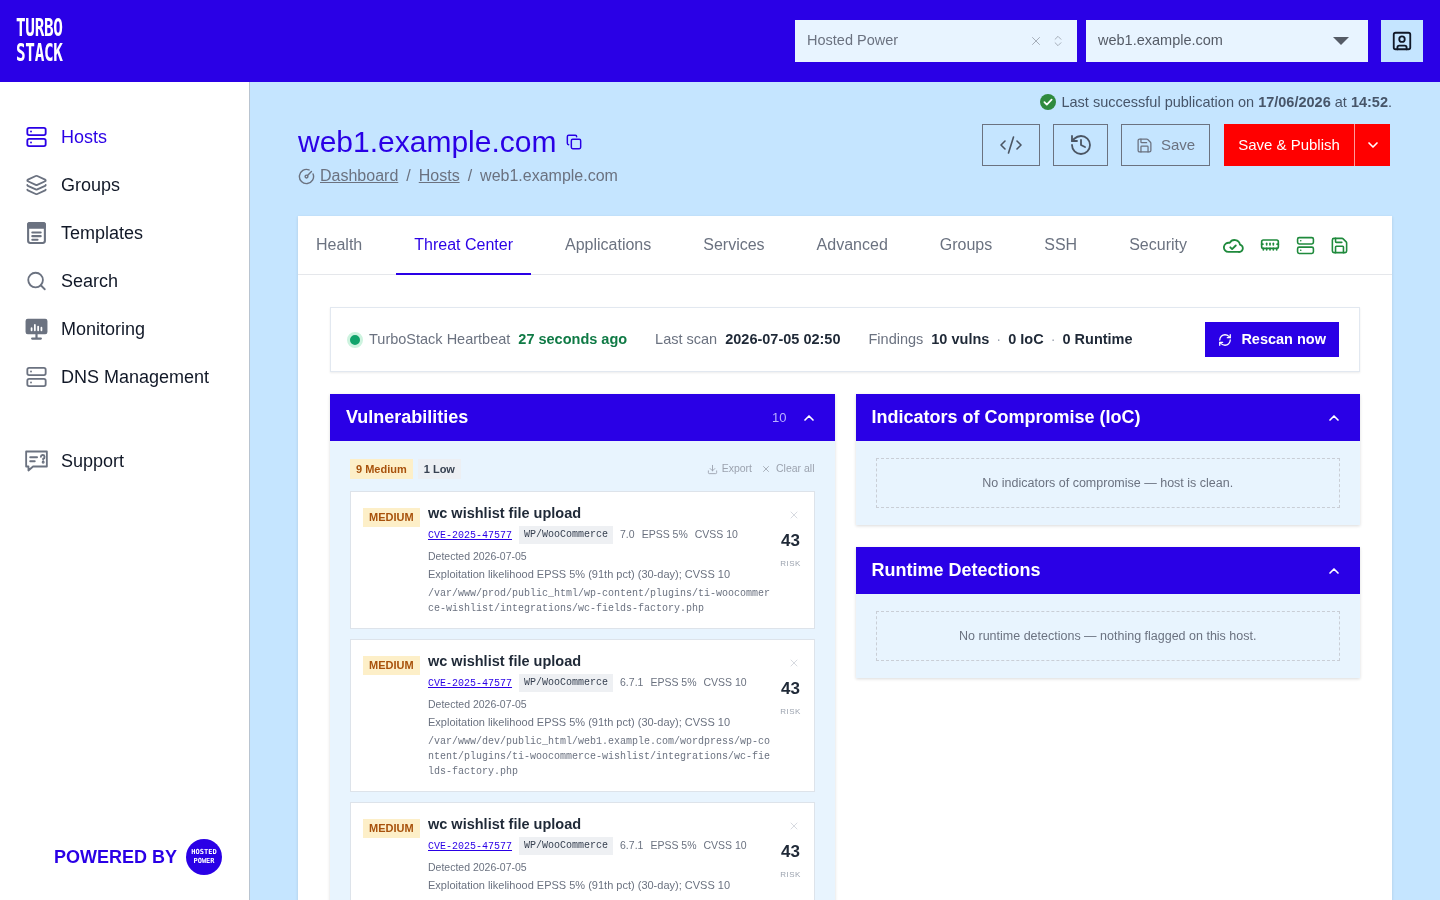 This screenshot has width=1440, height=900. What do you see at coordinates (463, 245) in the screenshot?
I see `tab: Threat Center` at bounding box center [463, 245].